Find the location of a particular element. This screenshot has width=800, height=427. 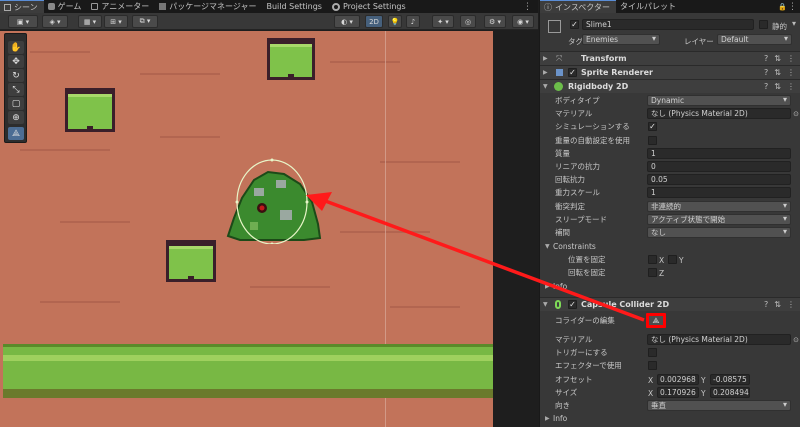

hand-icon: ✋ is located at coordinates (16, 47).